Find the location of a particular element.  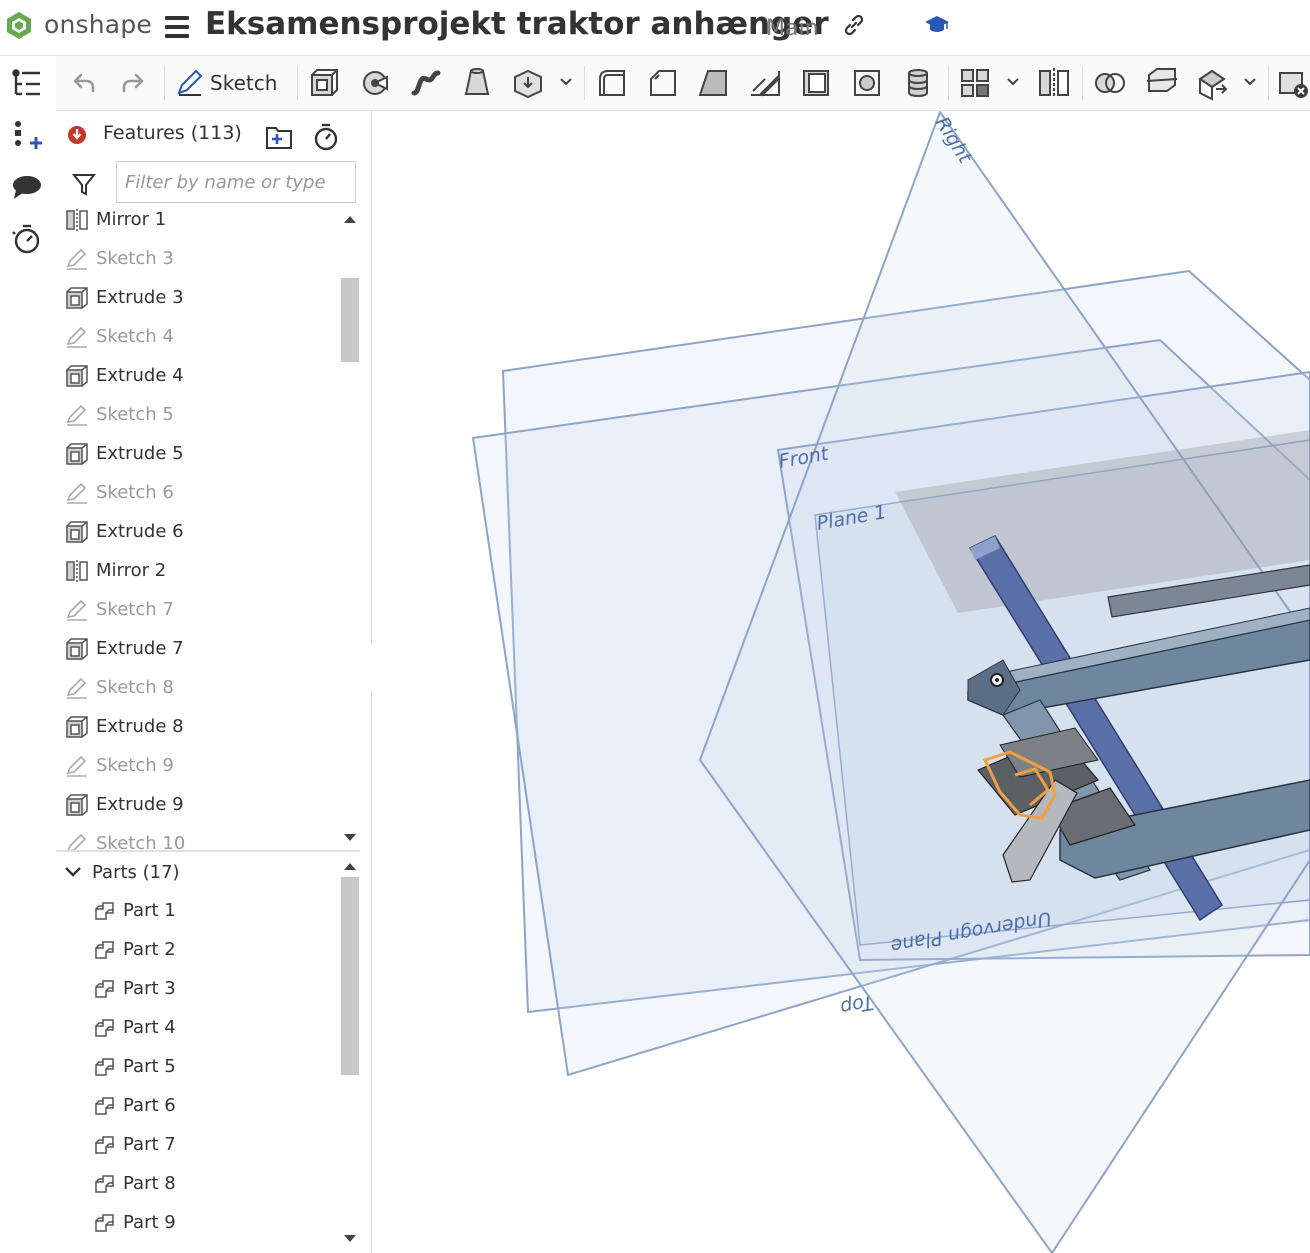

part-item: Part 3 is located at coordinates (197, 988).